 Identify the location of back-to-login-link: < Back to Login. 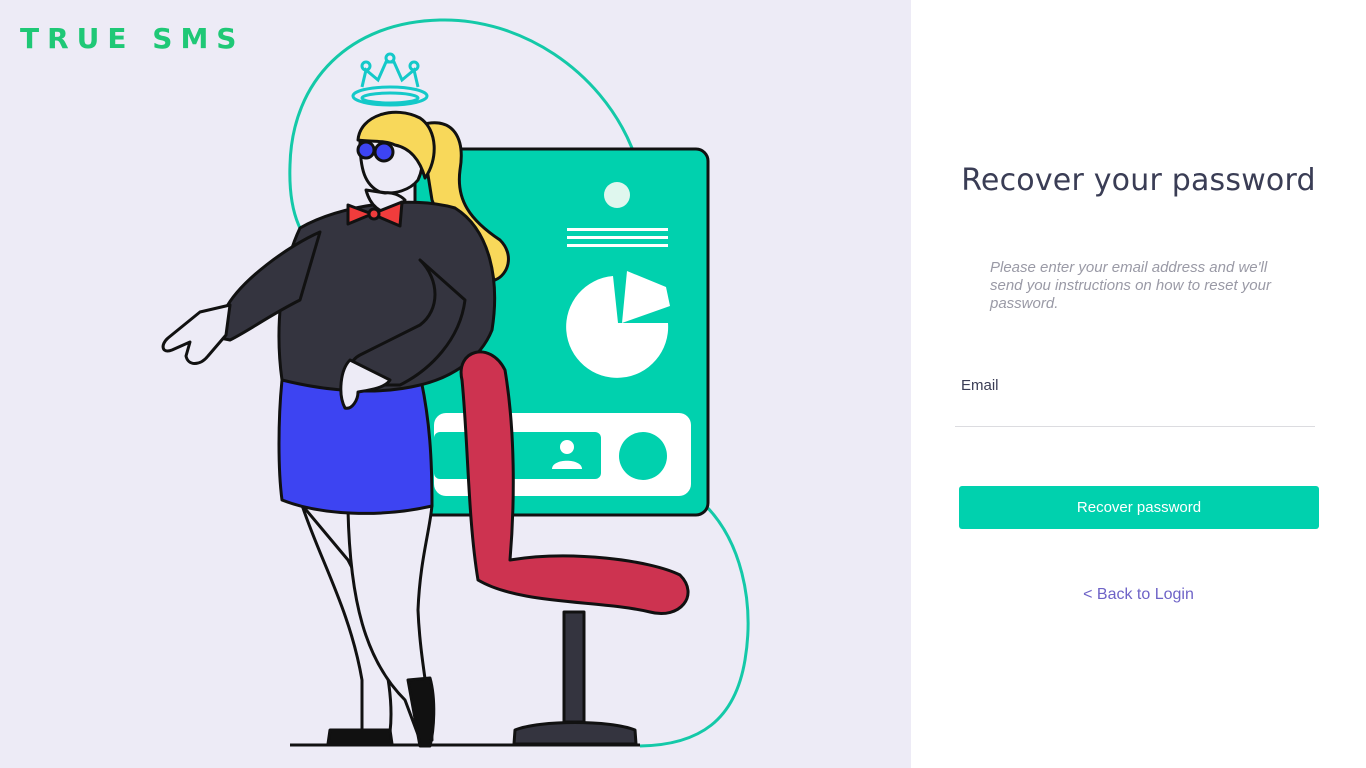
(1138, 595).